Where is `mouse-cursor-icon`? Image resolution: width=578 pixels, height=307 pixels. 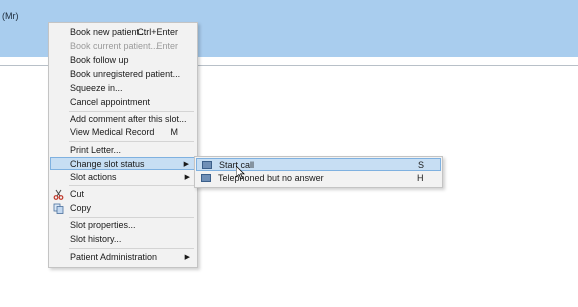 mouse-cursor-icon is located at coordinates (240, 173).